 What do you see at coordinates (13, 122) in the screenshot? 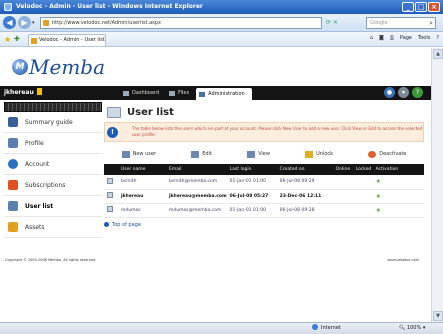
I see `summary-guide-icon` at bounding box center [13, 122].